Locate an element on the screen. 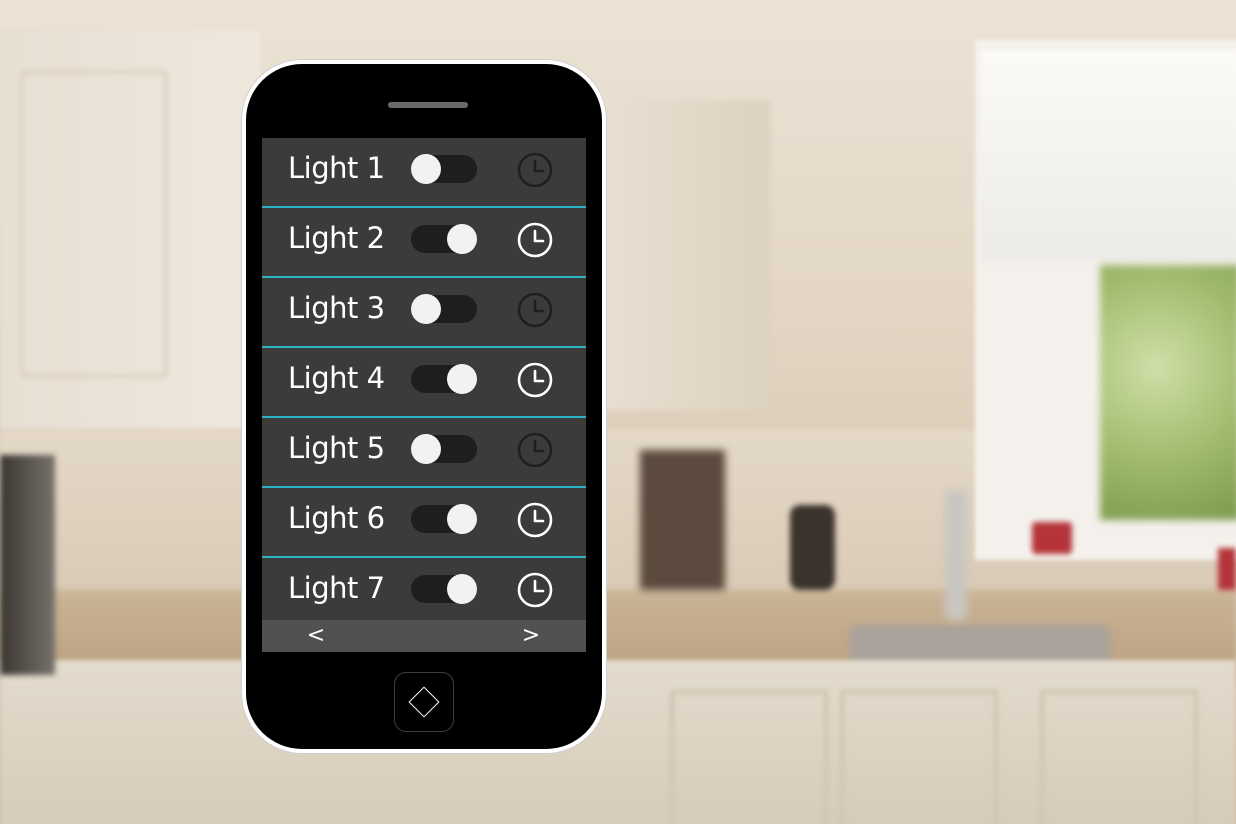 This screenshot has width=1236, height=824. light-row: Light 4 is located at coordinates (424, 383).